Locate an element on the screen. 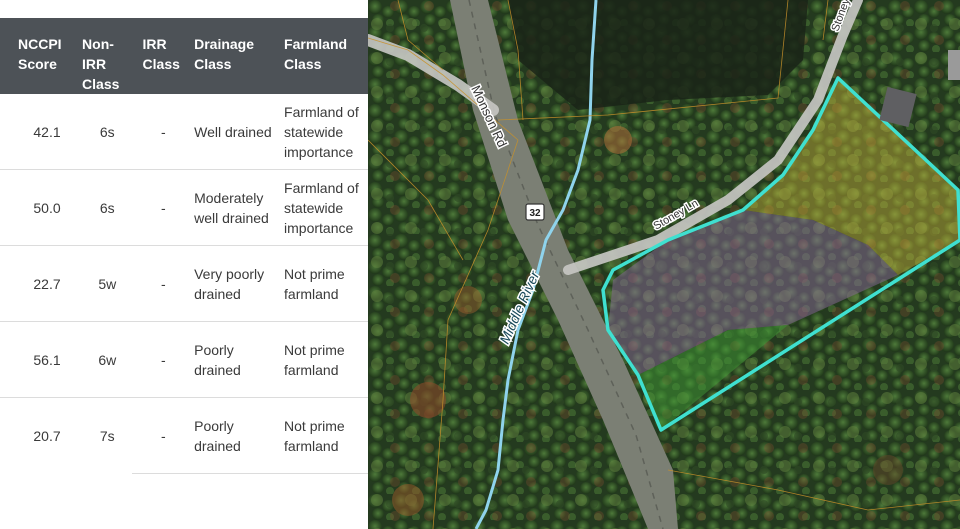 The image size is (960, 529). cell-non-irr: 5w is located at coordinates (106, 283).